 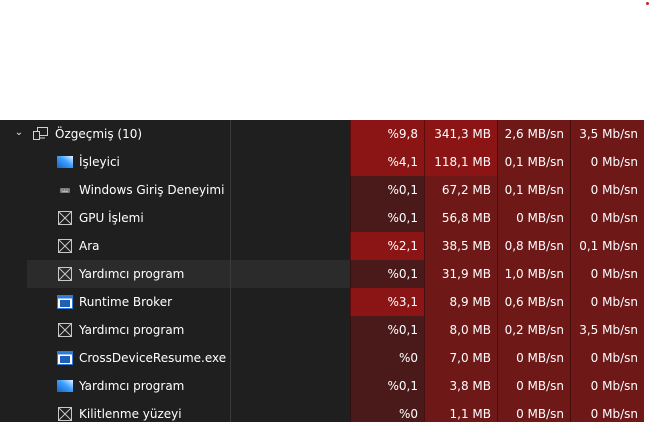 I want to click on process-row: Ara %2,1 38,5 MB 0,8 MB/sn 0,1 Mb/sn, so click(x=322, y=246).